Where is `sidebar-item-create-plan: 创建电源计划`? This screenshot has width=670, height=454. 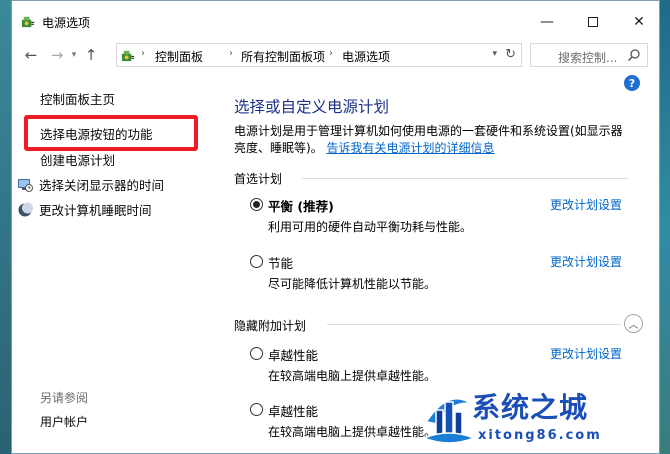 sidebar-item-create-plan: 创建电源计划 is located at coordinates (77, 159).